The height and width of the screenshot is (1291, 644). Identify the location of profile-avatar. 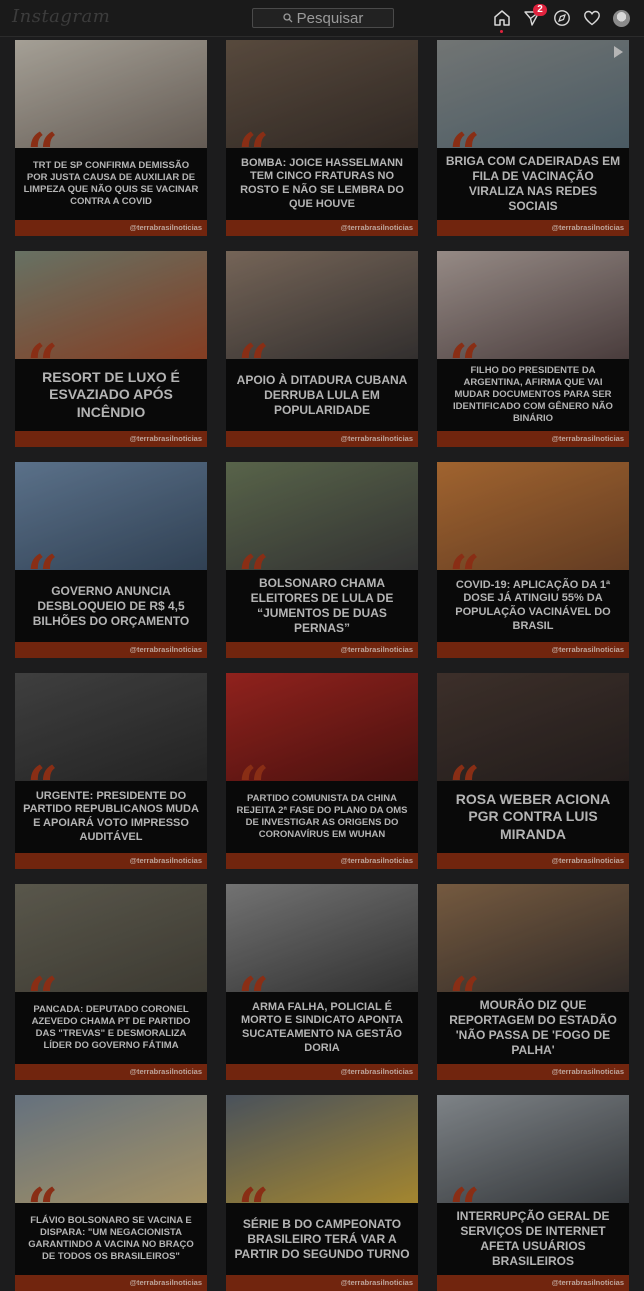
(621, 18).